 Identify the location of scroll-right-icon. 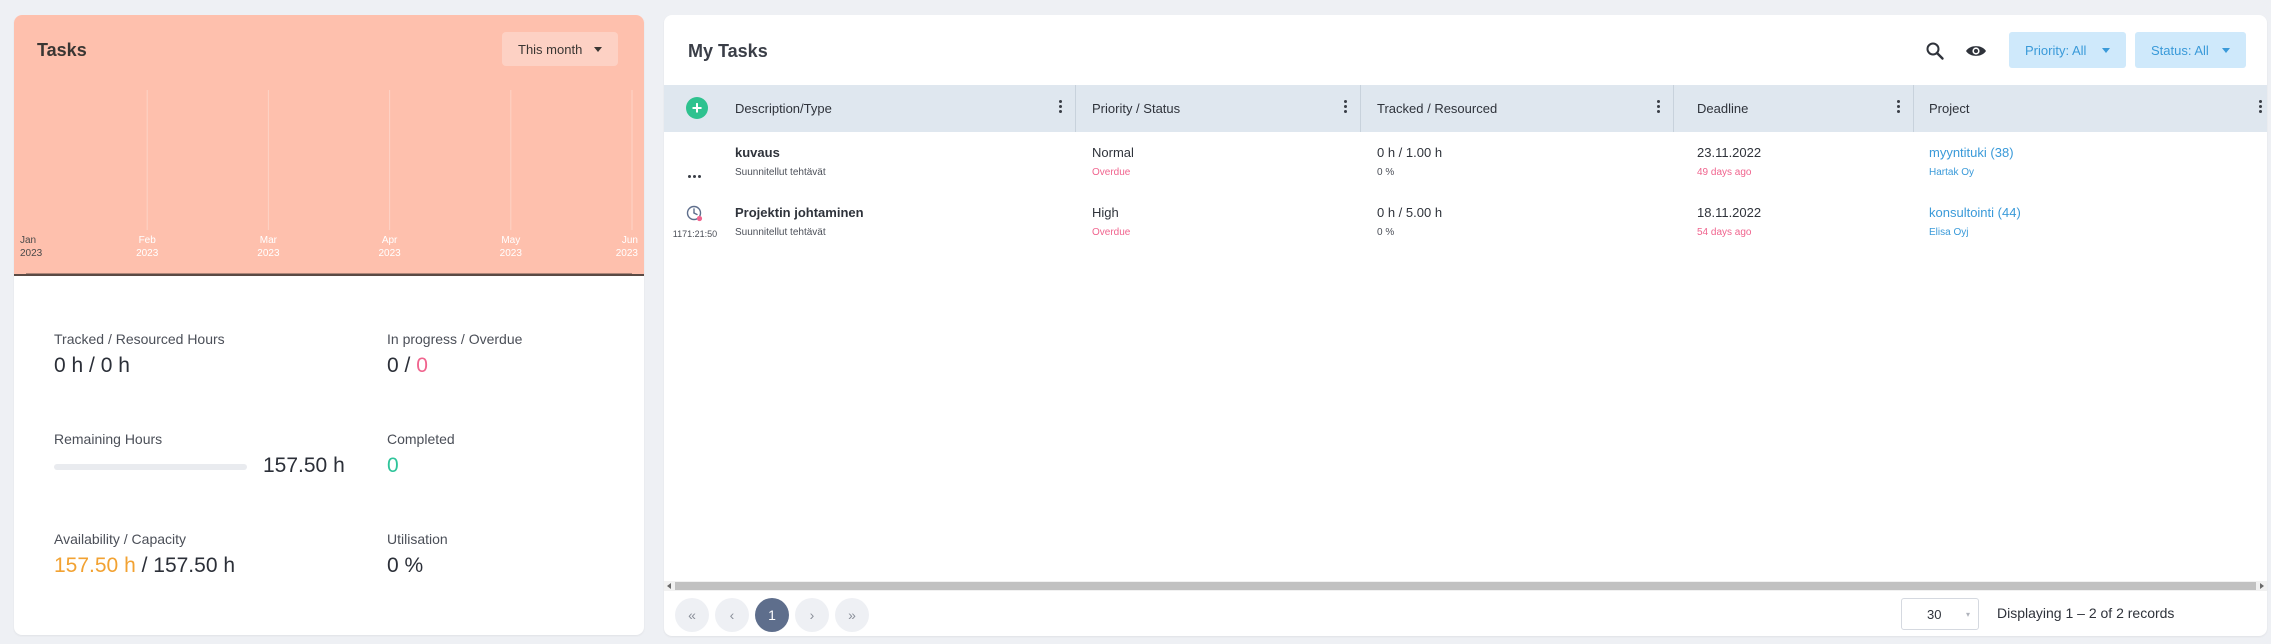
(2262, 586).